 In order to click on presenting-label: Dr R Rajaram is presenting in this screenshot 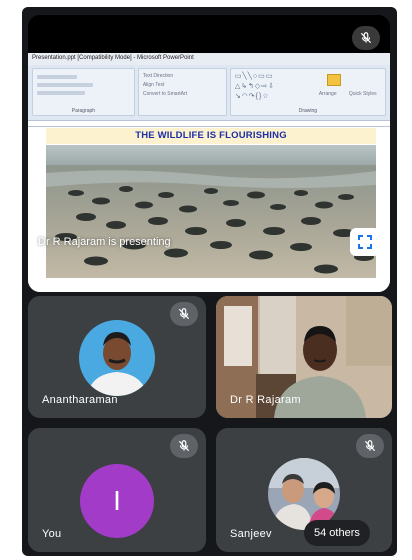, I will do `click(104, 242)`.